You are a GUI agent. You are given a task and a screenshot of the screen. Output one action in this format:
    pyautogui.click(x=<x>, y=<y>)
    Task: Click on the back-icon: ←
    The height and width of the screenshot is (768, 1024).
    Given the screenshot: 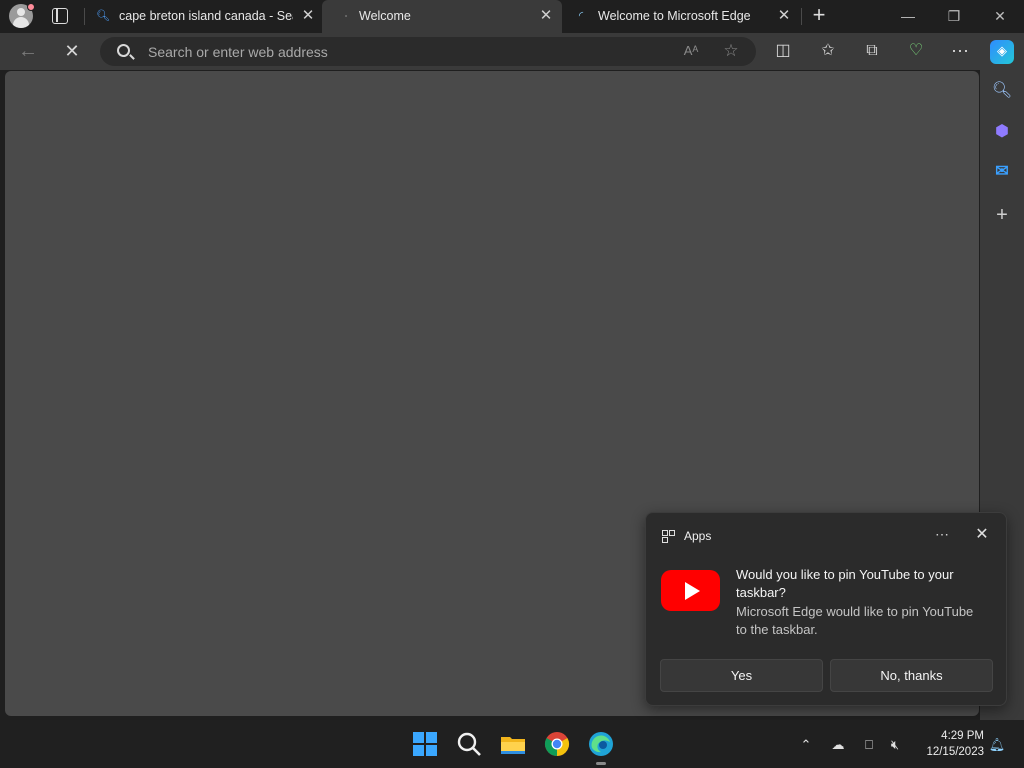 What is the action you would take?
    pyautogui.click(x=28, y=51)
    